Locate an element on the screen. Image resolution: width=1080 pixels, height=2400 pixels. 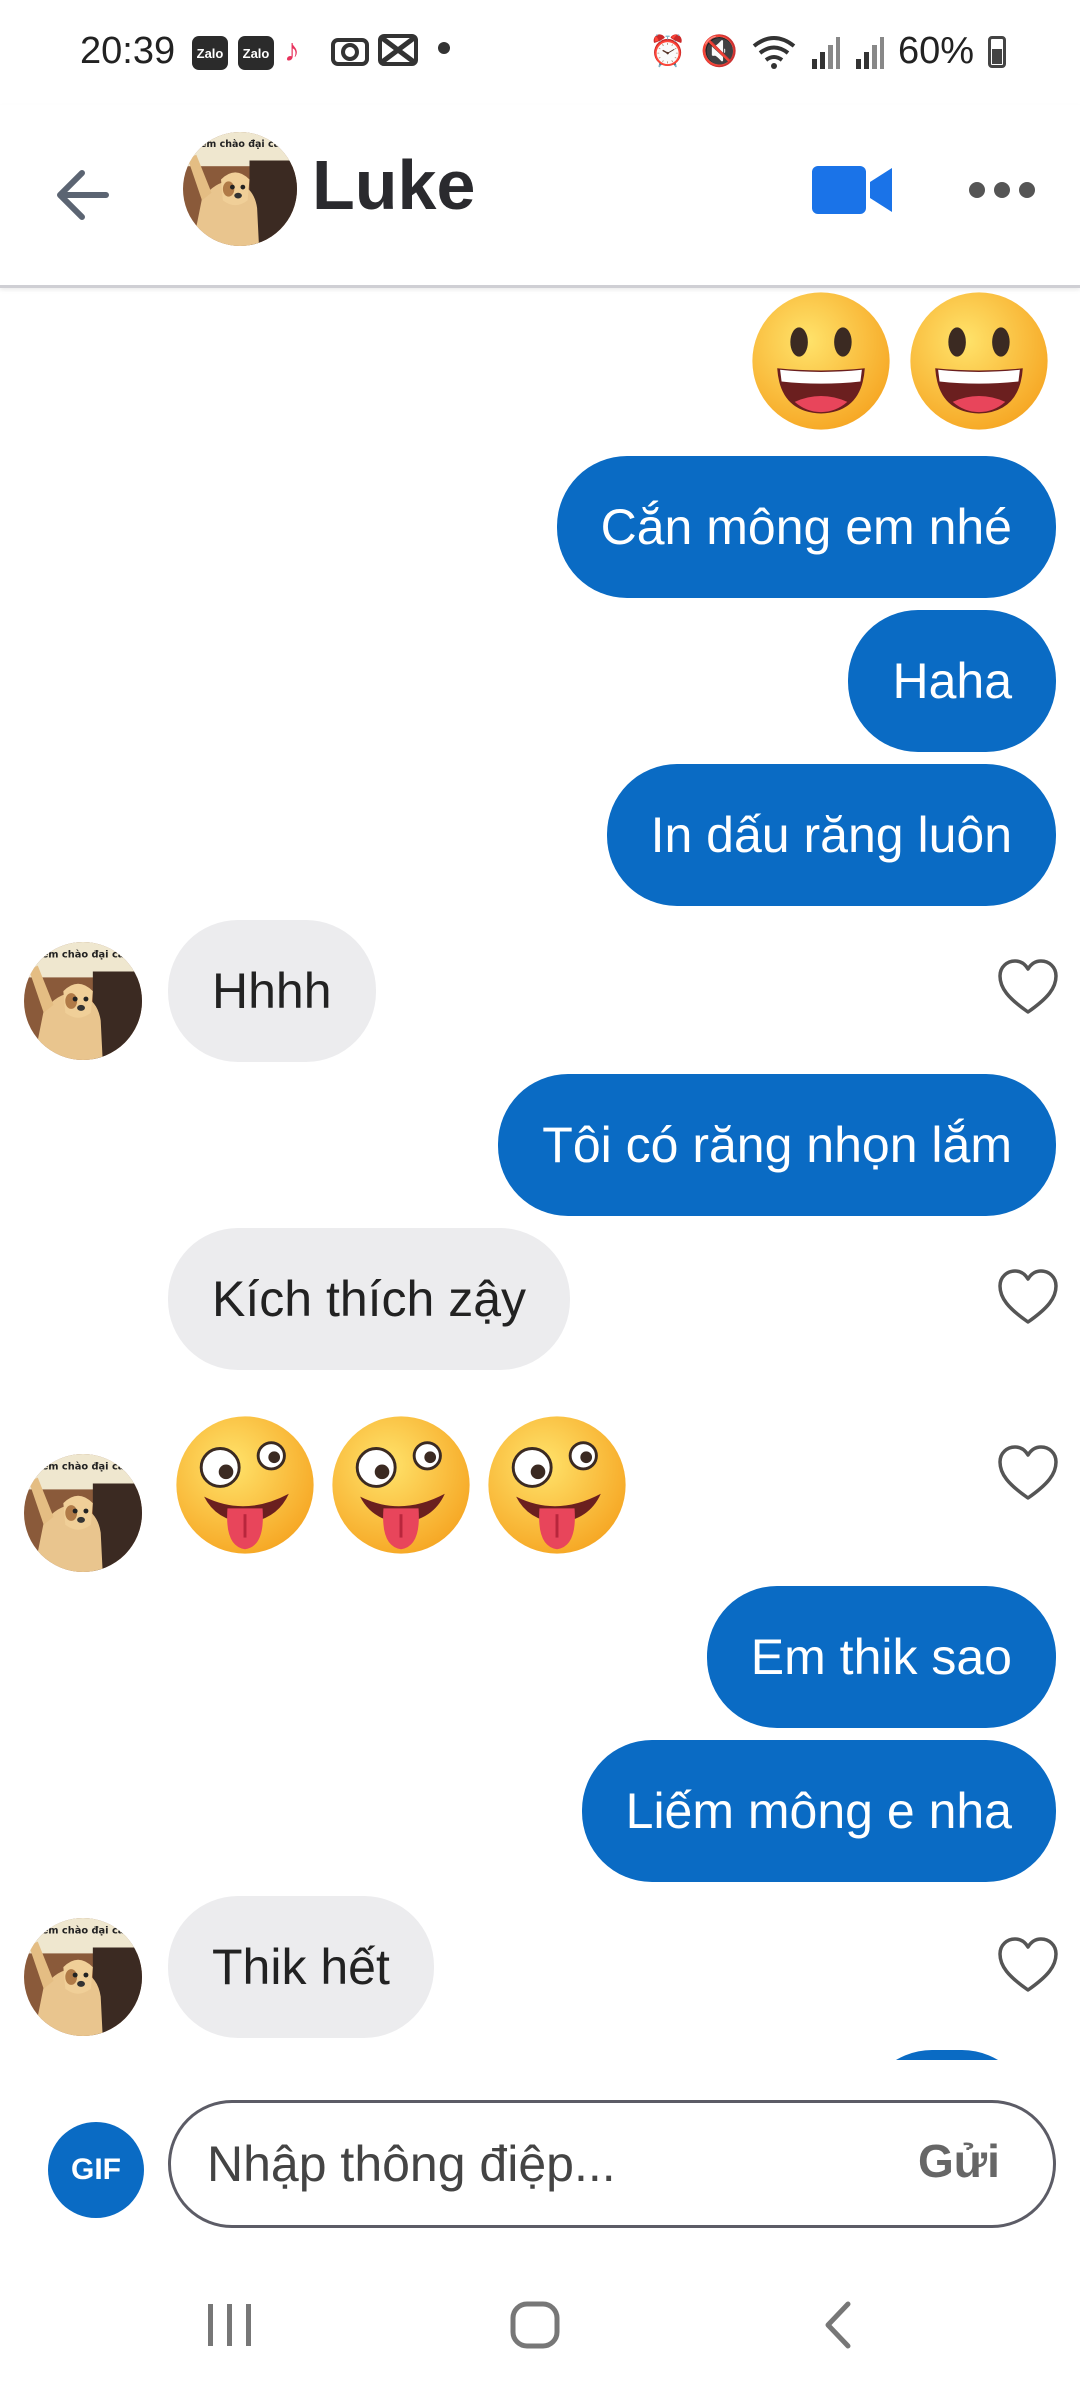
video-call-icon is located at coordinates (852, 190).